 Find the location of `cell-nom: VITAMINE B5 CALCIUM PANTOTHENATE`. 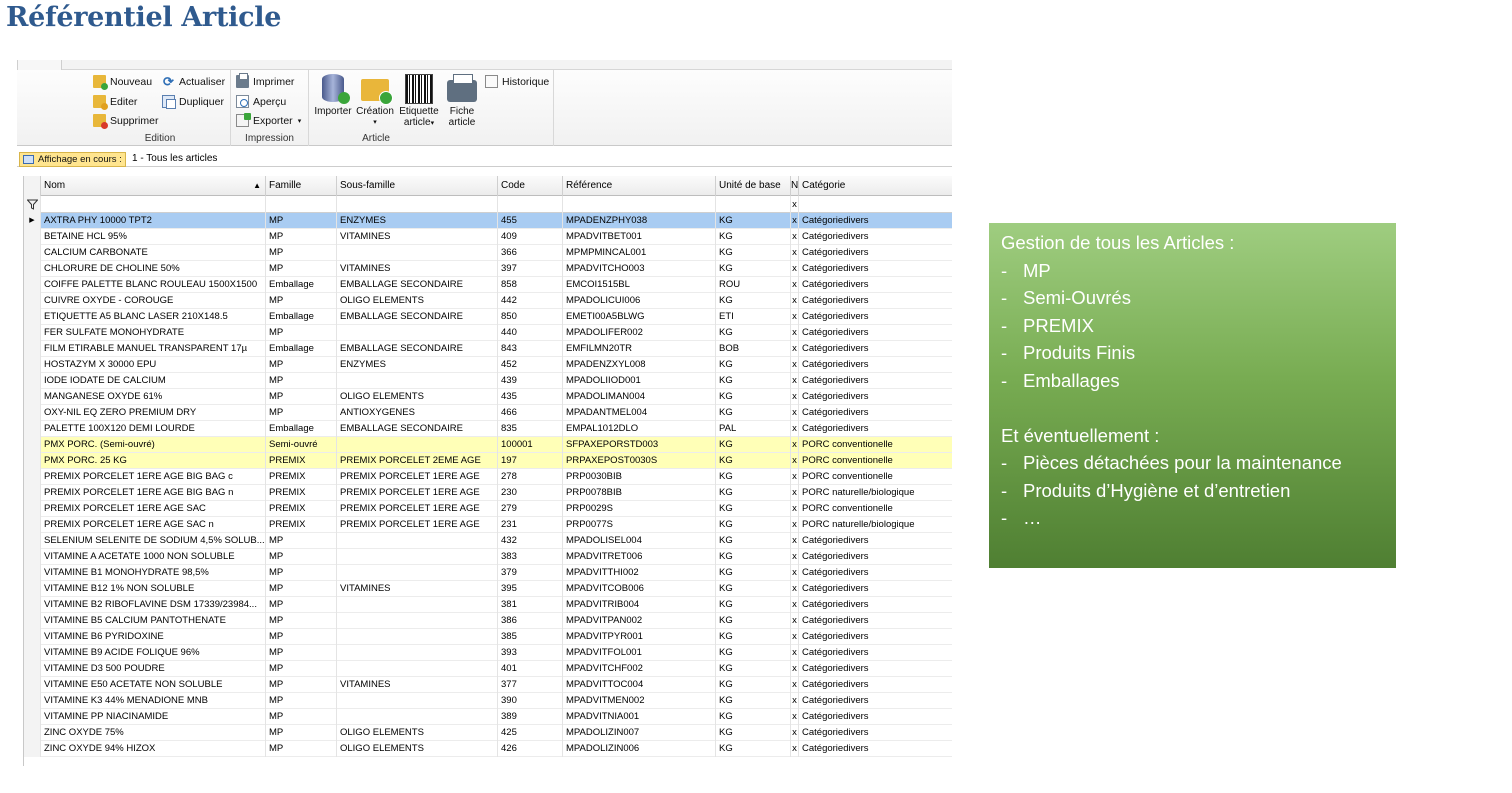

cell-nom: VITAMINE B5 CALCIUM PANTOTHENATE is located at coordinates (153, 621).